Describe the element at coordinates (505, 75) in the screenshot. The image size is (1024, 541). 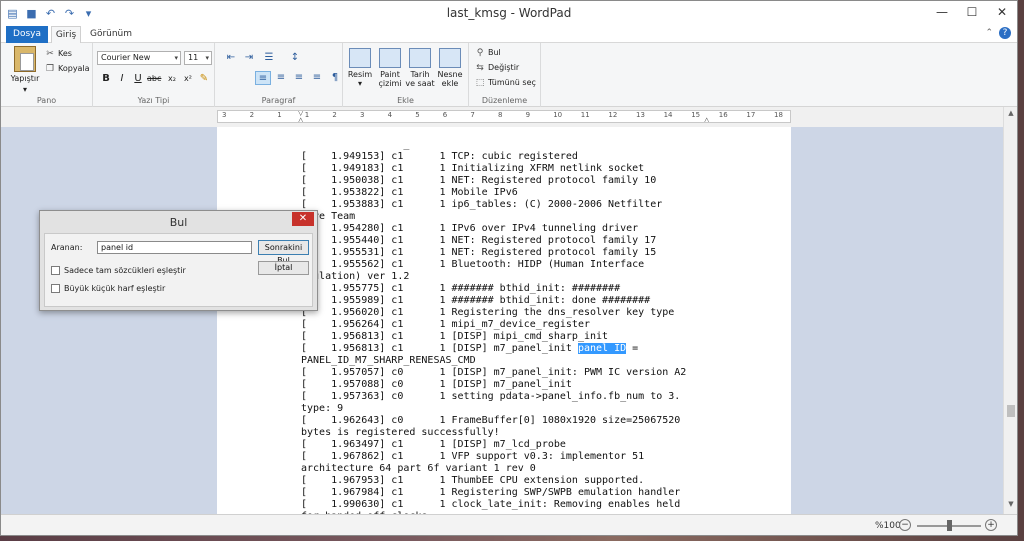
I see `group-editing: ⚲ Bul ⇆ Değiştir ⬚ Tümünü seç Düzenleme` at that location.